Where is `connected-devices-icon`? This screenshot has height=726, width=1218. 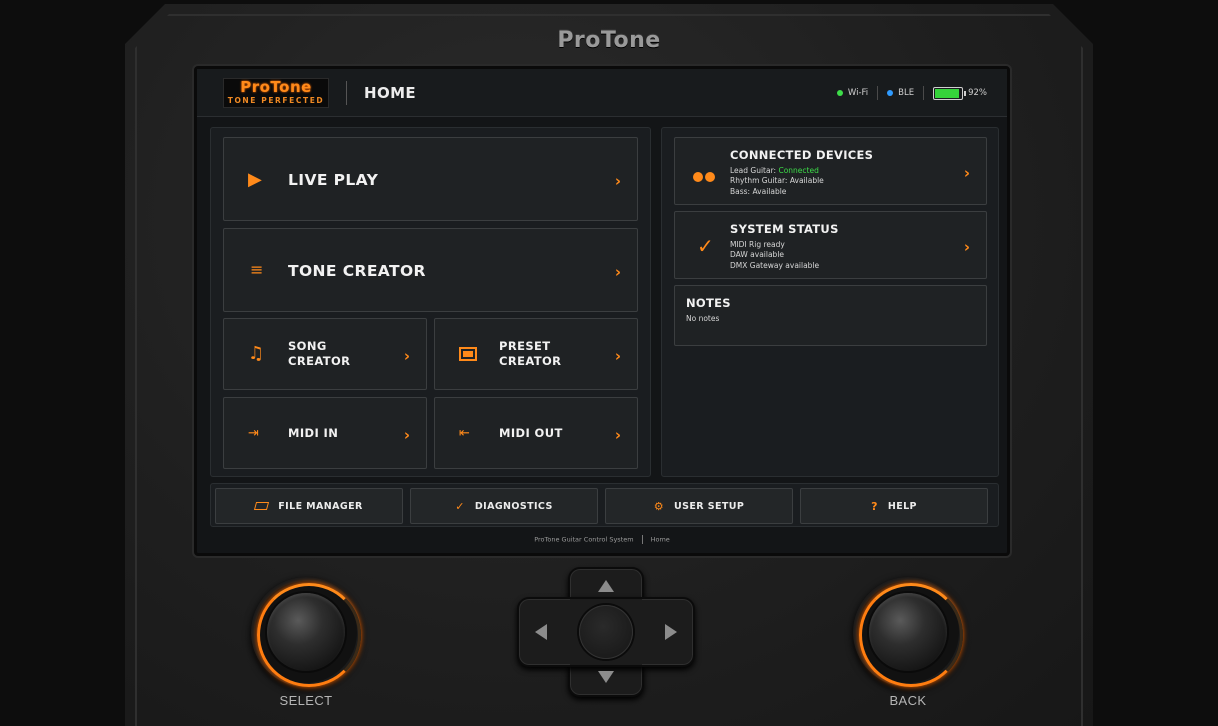 connected-devices-icon is located at coordinates (704, 176).